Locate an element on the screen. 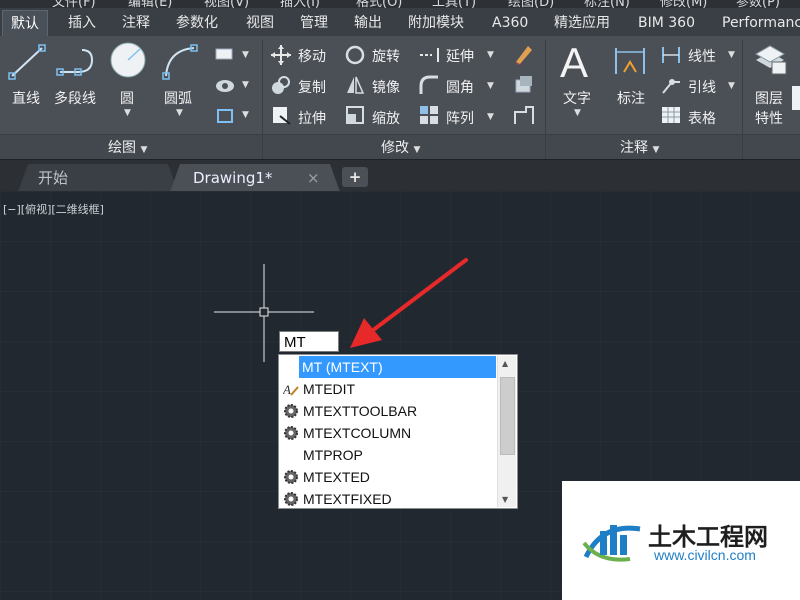 The height and width of the screenshot is (600, 800). polyline-button: 多段线 is located at coordinates (75, 98).